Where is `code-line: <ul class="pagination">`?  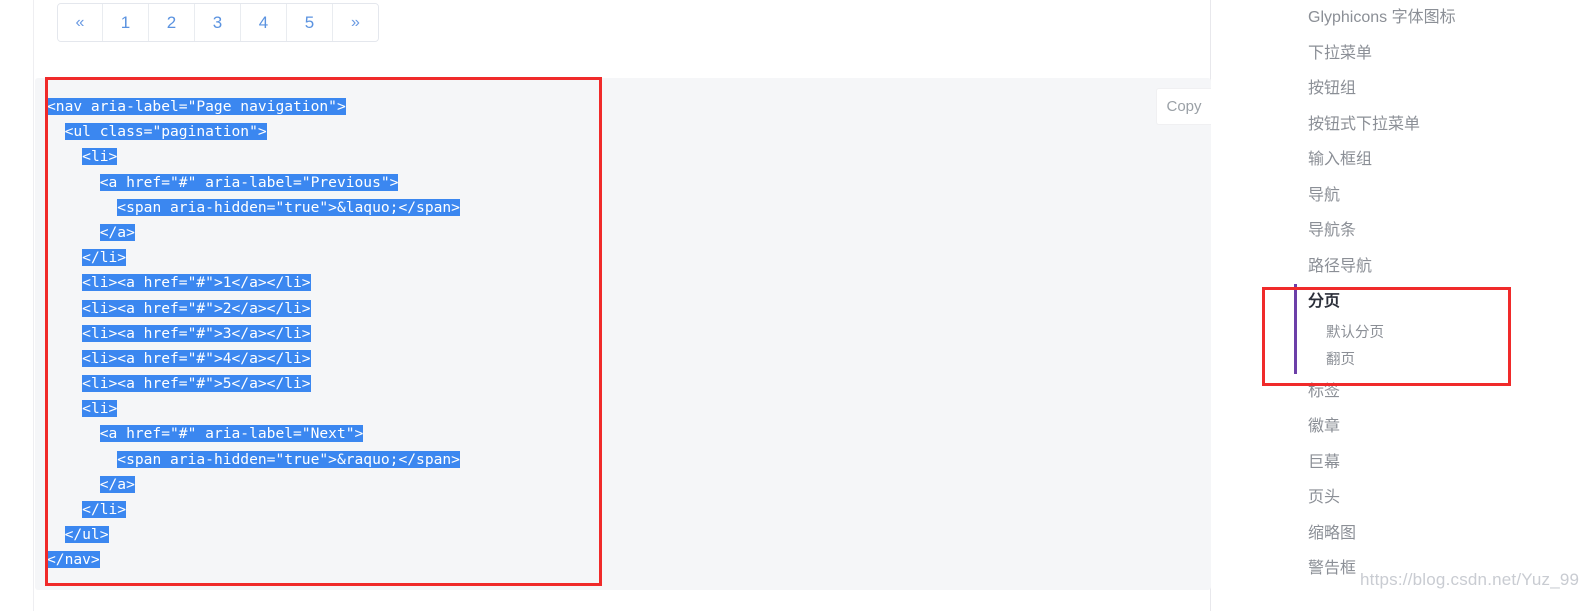 code-line: <ul class="pagination"> is located at coordinates (253, 131).